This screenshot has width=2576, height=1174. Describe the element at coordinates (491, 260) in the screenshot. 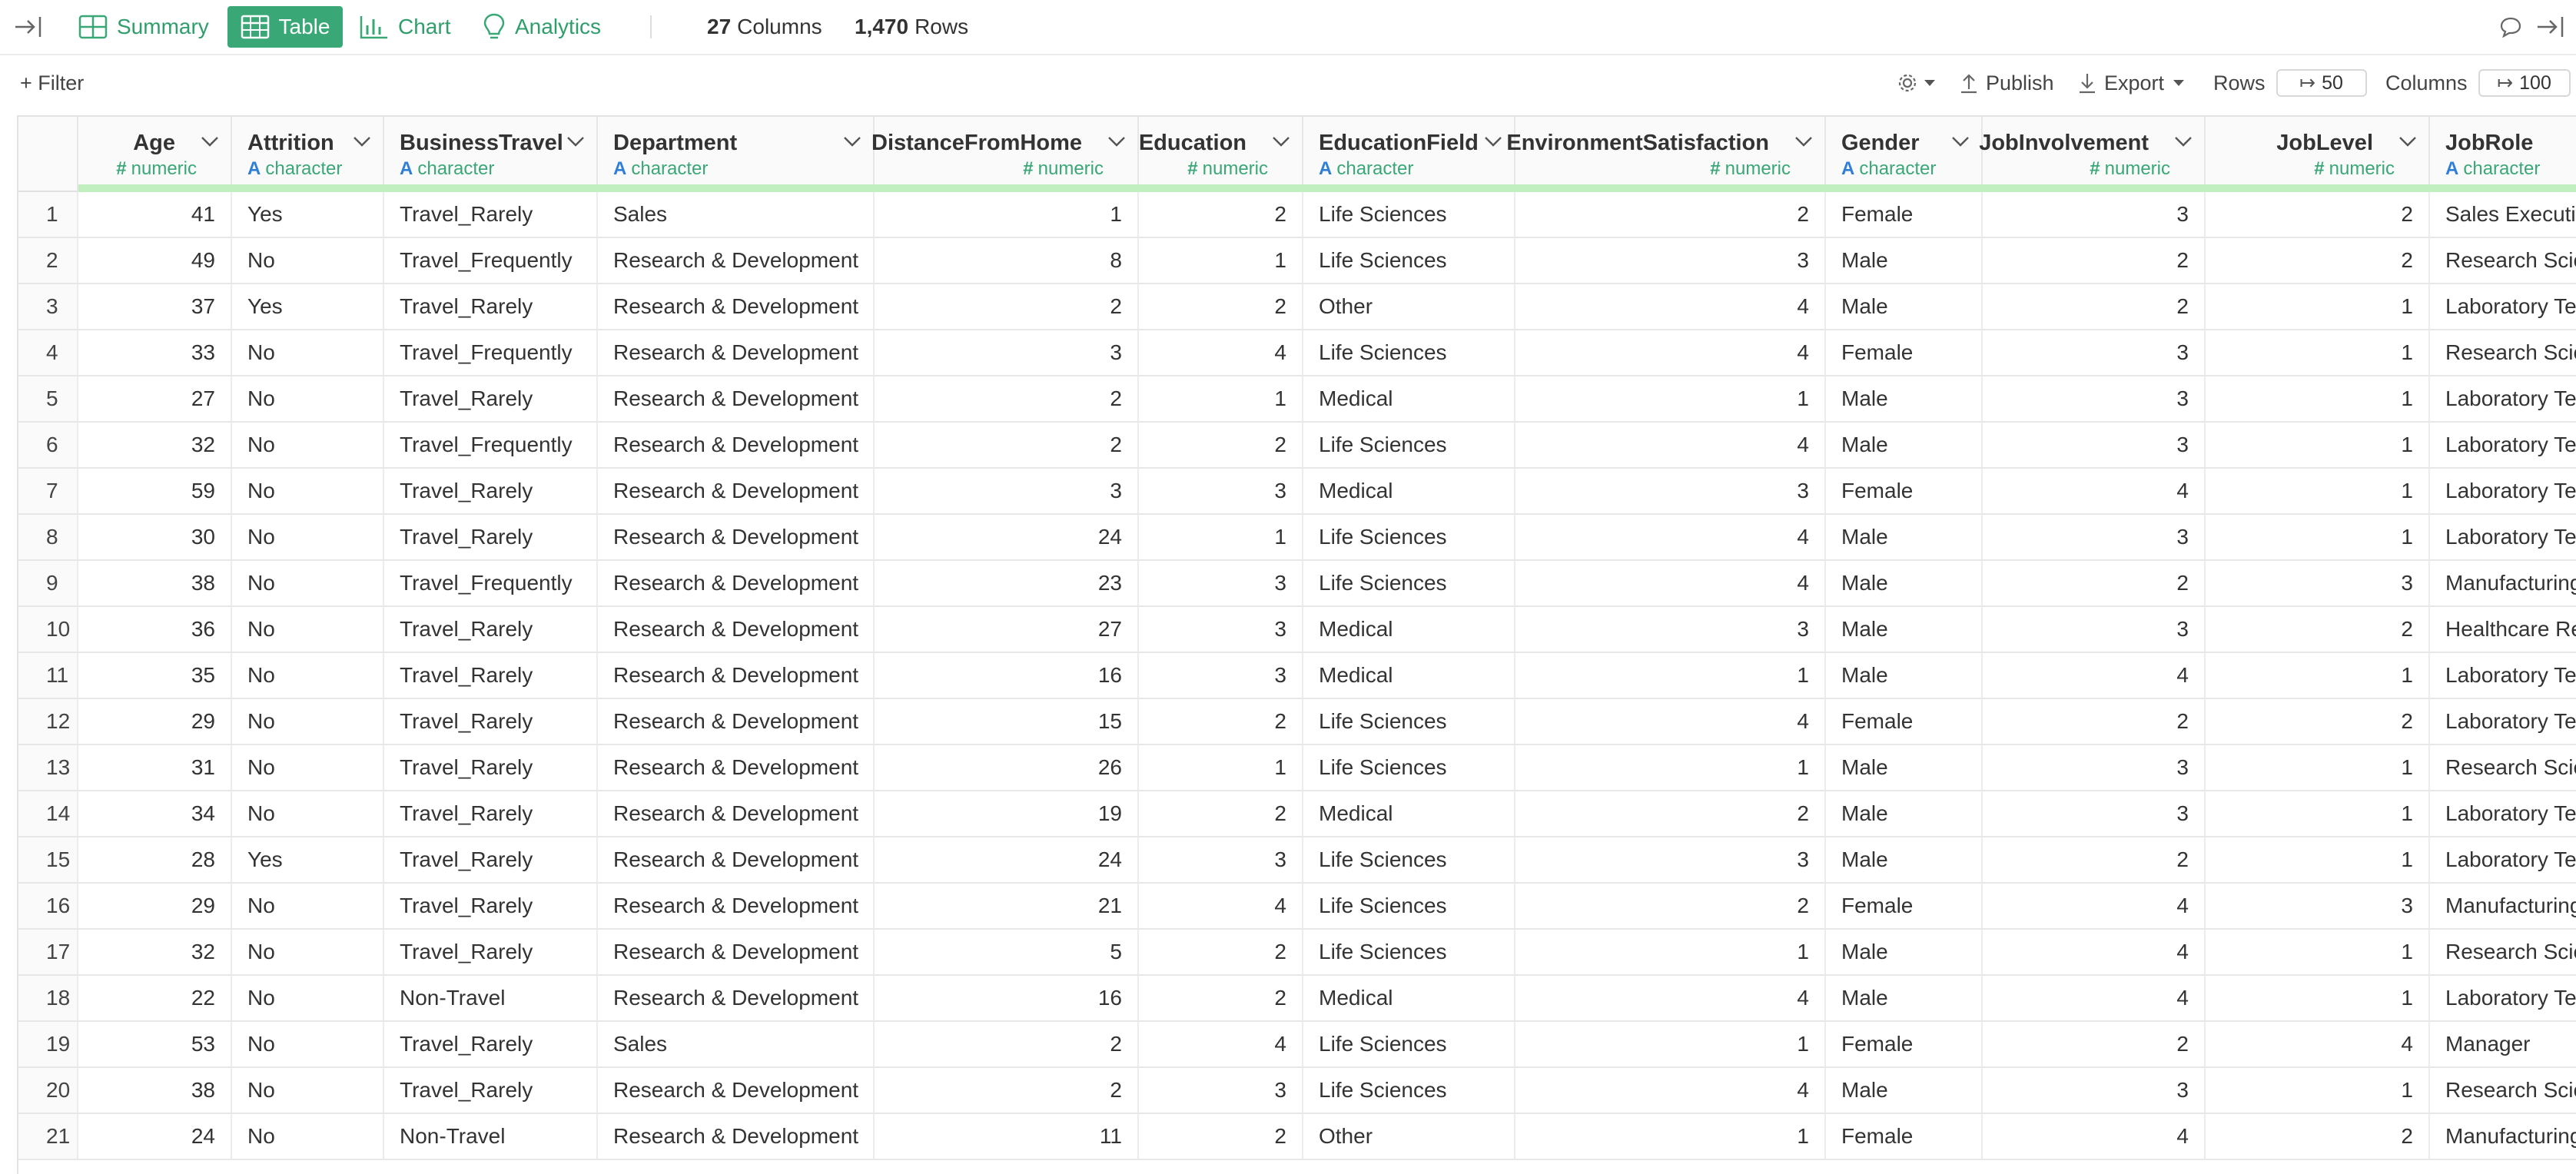

I see `table-cell: Travel_Frequently` at that location.